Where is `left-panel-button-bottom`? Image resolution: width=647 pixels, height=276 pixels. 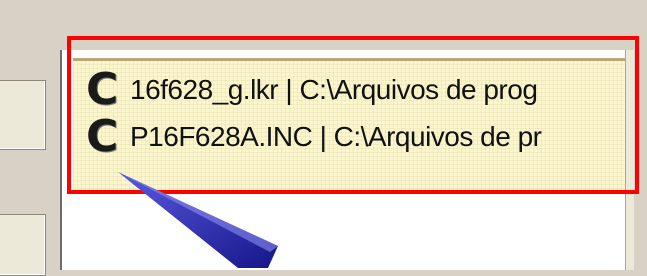
left-panel-button-bottom is located at coordinates (23, 245).